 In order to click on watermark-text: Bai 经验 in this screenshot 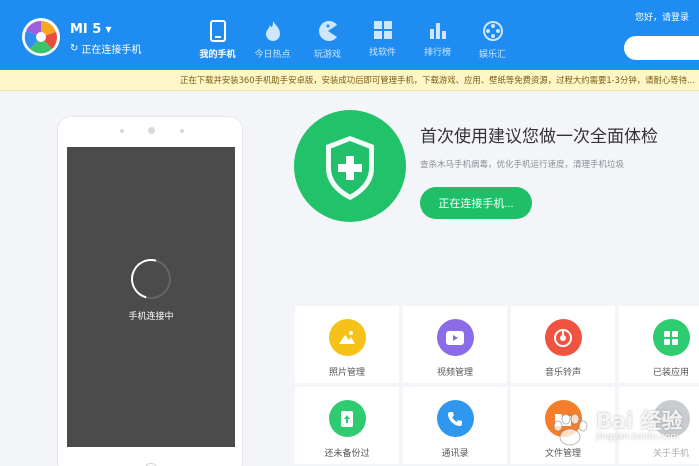, I will do `click(639, 421)`.